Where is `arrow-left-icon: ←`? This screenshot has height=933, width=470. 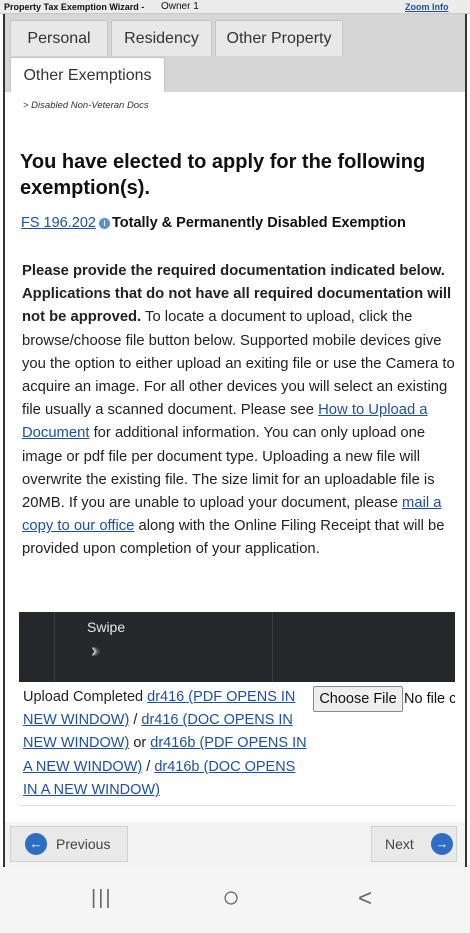 arrow-left-icon: ← is located at coordinates (36, 844).